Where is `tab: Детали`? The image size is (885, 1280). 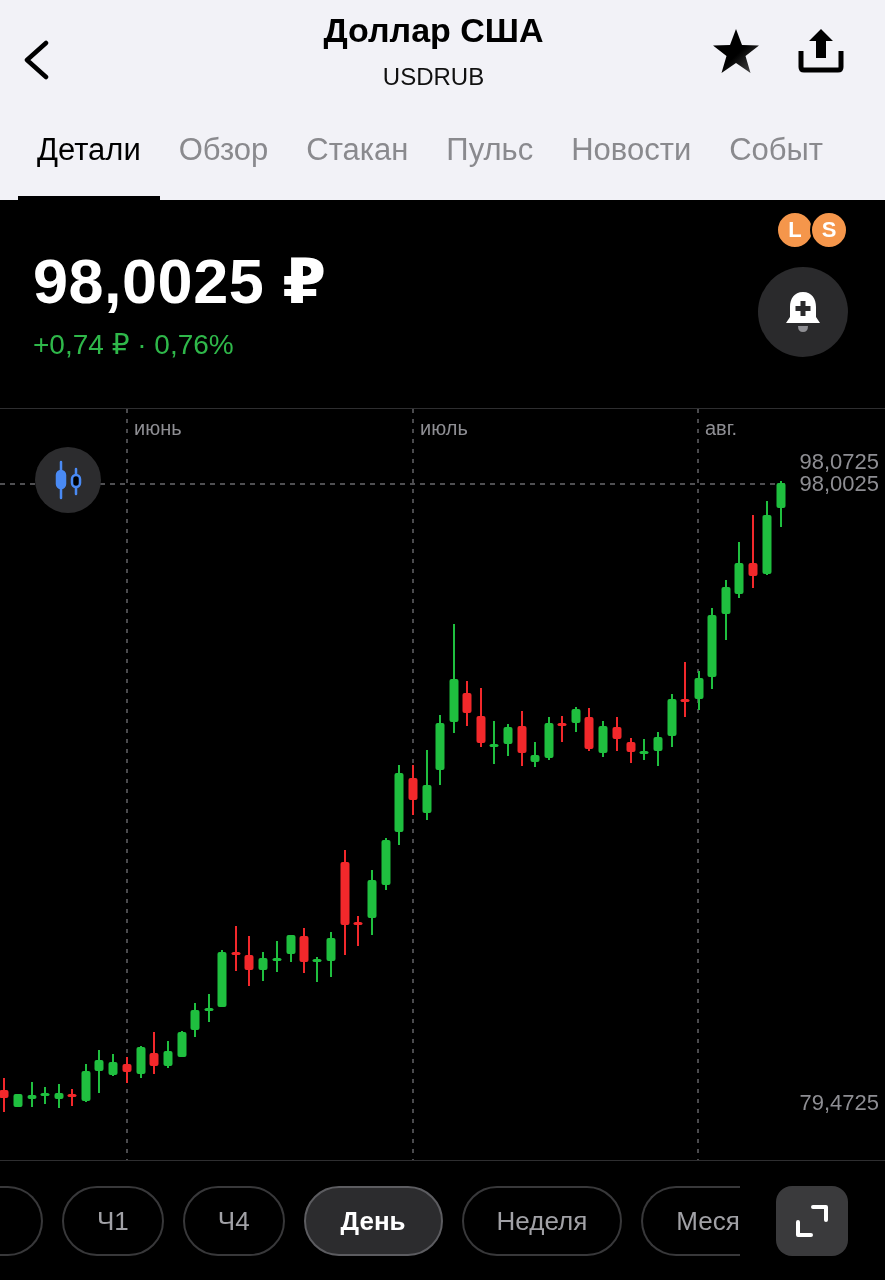 tab: Детали is located at coordinates (89, 160).